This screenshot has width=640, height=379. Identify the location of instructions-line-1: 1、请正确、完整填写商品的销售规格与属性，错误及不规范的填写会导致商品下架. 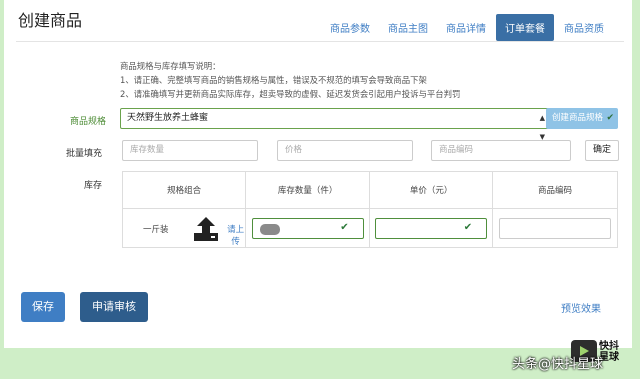
(273, 80).